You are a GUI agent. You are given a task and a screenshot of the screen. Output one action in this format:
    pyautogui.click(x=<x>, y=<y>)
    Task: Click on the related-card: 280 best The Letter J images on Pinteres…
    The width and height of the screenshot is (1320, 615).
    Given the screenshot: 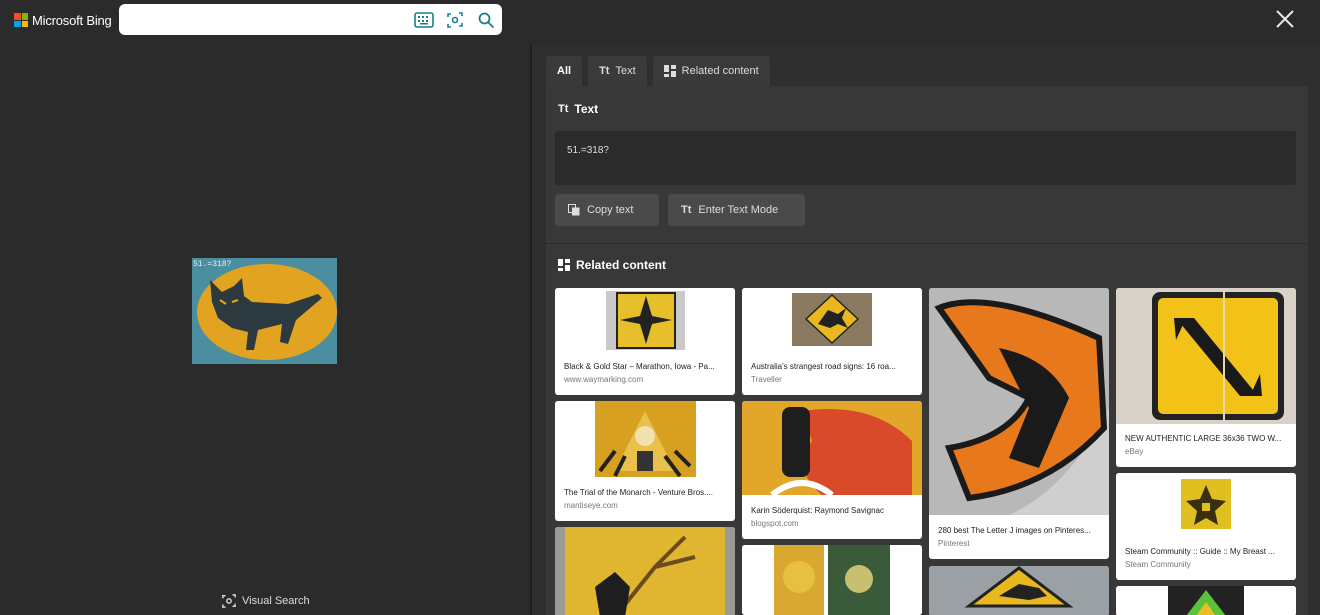 What is the action you would take?
    pyautogui.click(x=1019, y=423)
    